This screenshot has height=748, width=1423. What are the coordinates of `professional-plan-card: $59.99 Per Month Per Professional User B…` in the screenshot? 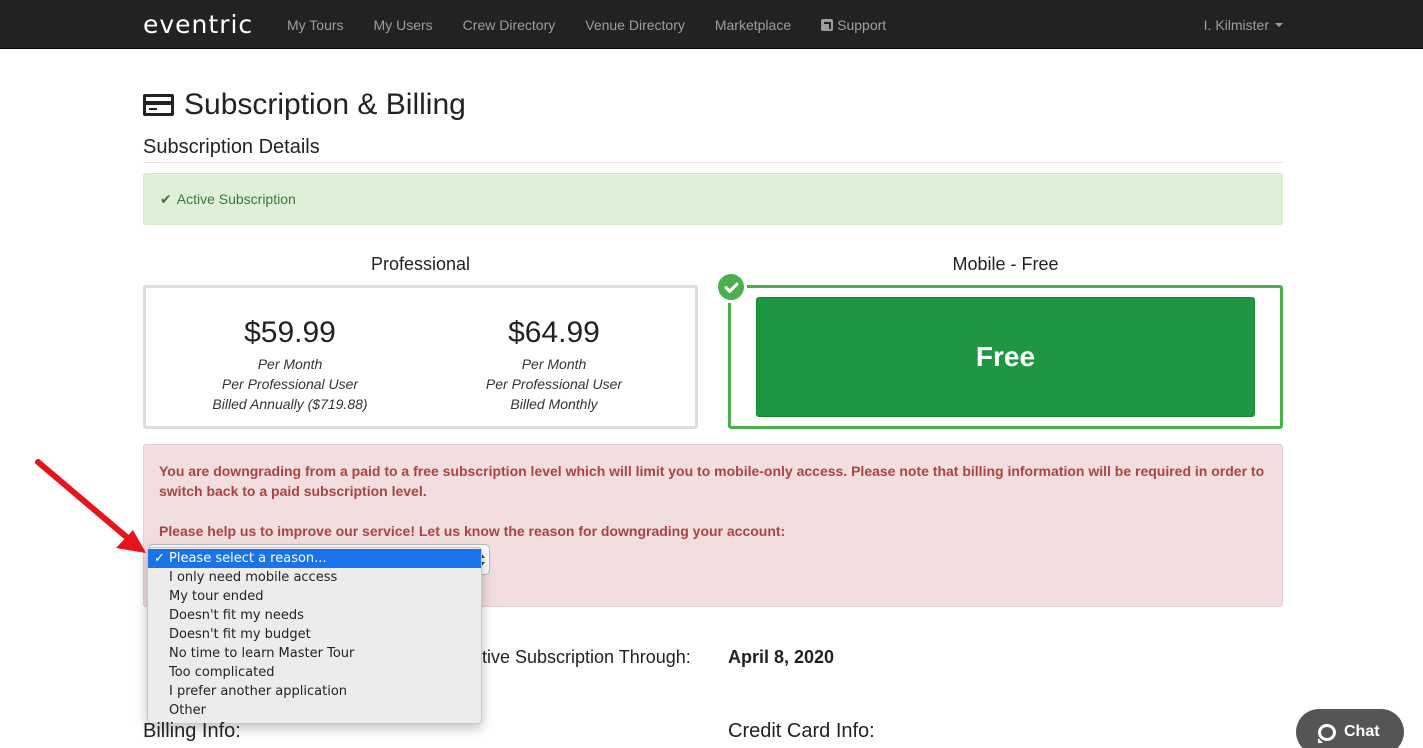 It's located at (420, 357).